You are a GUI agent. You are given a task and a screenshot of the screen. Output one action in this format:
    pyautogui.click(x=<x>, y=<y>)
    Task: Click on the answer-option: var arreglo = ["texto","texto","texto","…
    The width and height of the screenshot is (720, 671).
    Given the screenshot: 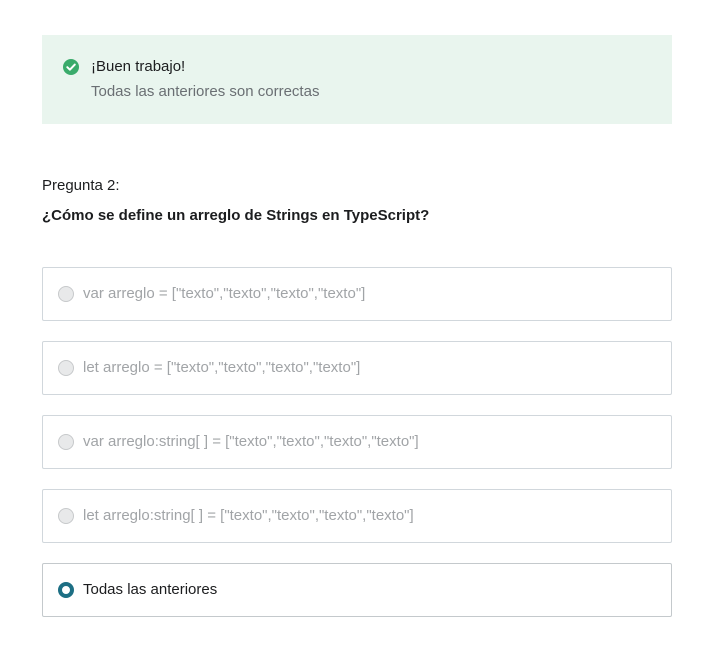 What is the action you would take?
    pyautogui.click(x=357, y=294)
    